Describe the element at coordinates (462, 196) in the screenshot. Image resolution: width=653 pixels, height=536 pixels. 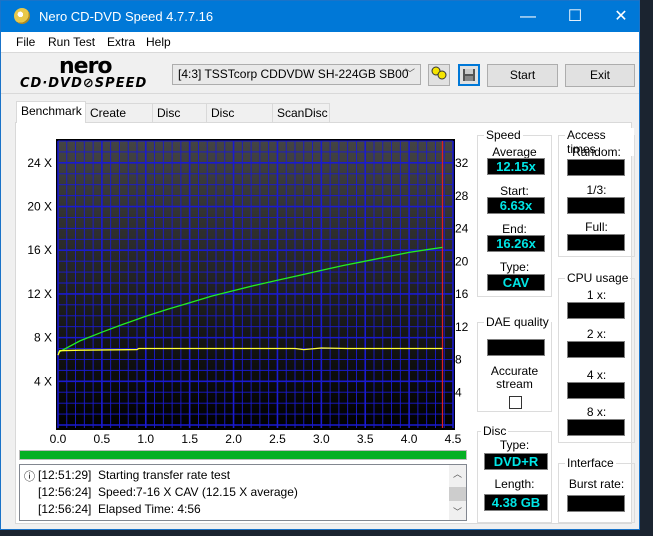
I see `y-right-tick-label: 28` at that location.